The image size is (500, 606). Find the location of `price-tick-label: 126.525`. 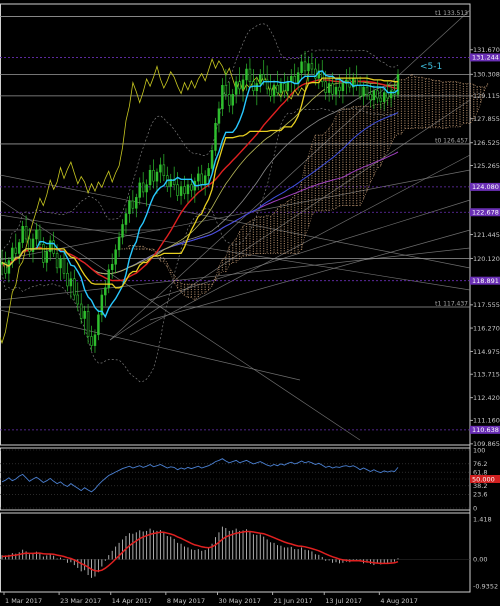

price-tick-label: 126.525 is located at coordinates (486, 143).